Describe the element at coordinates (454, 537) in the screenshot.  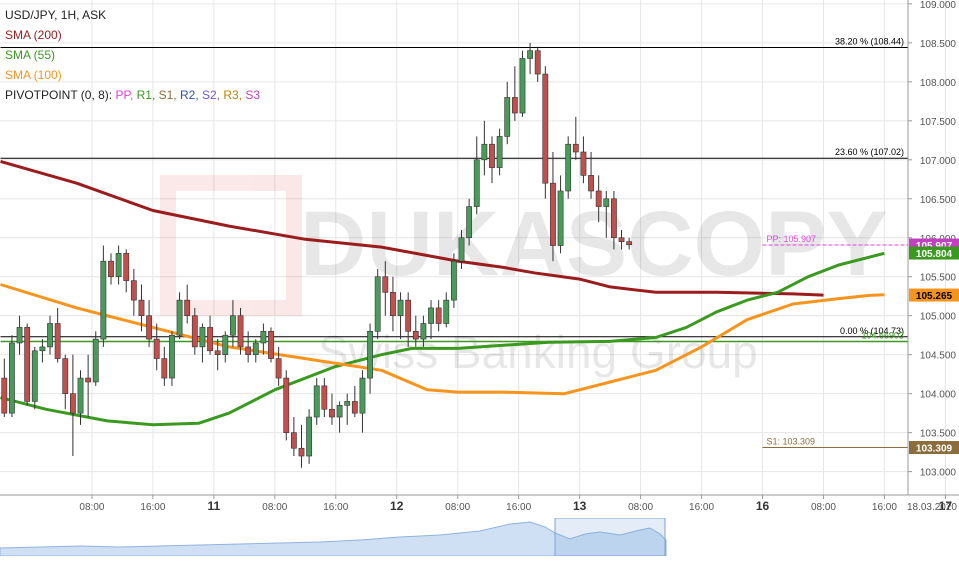
I see `navigator-strip` at that location.